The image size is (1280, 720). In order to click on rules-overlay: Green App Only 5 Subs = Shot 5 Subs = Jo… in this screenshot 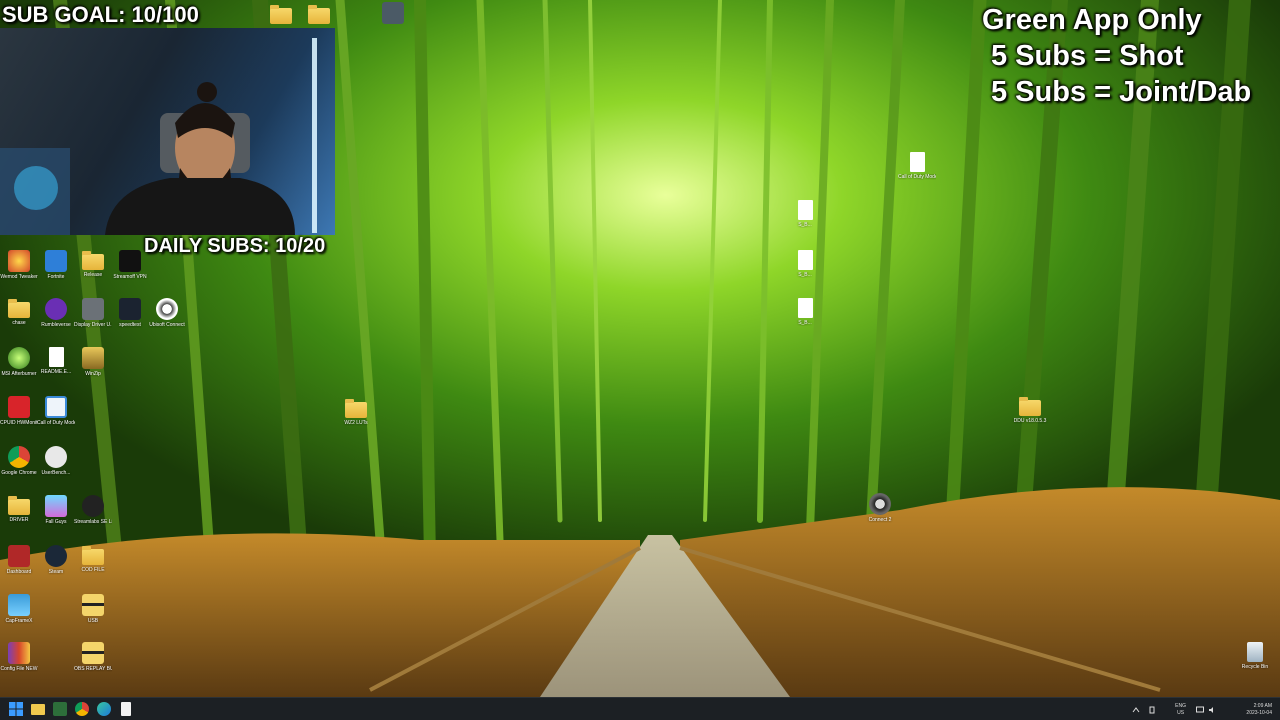, I will do `click(1116, 56)`.